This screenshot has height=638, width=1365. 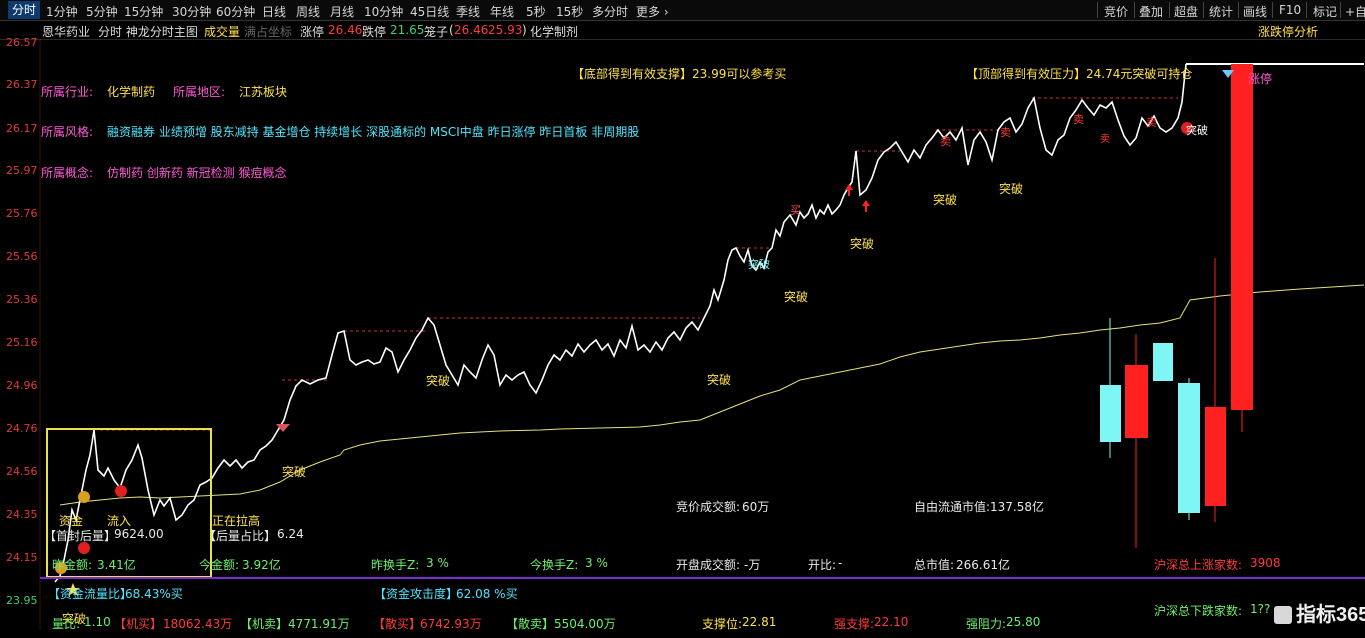 I want to click on buy-label: 买, so click(x=795, y=210).